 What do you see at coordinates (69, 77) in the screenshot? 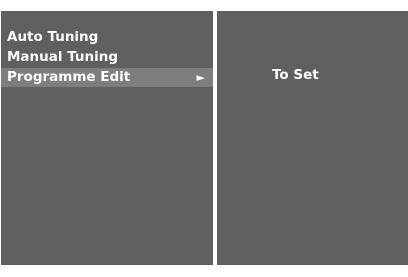
I see `menu-item-label: Programme Edit` at bounding box center [69, 77].